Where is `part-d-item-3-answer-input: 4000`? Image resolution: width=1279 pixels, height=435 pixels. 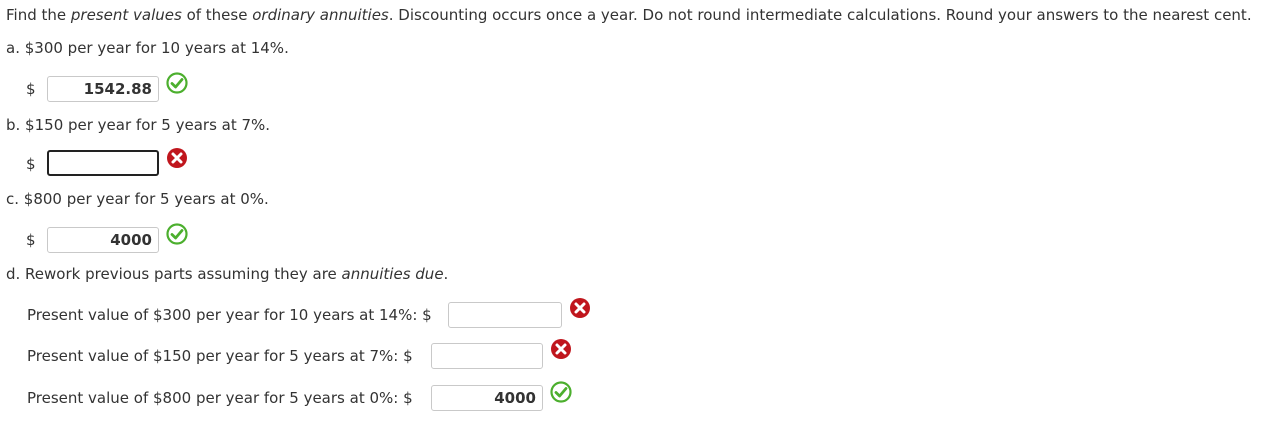
part-d-item-3-answer-input: 4000 is located at coordinates (487, 398).